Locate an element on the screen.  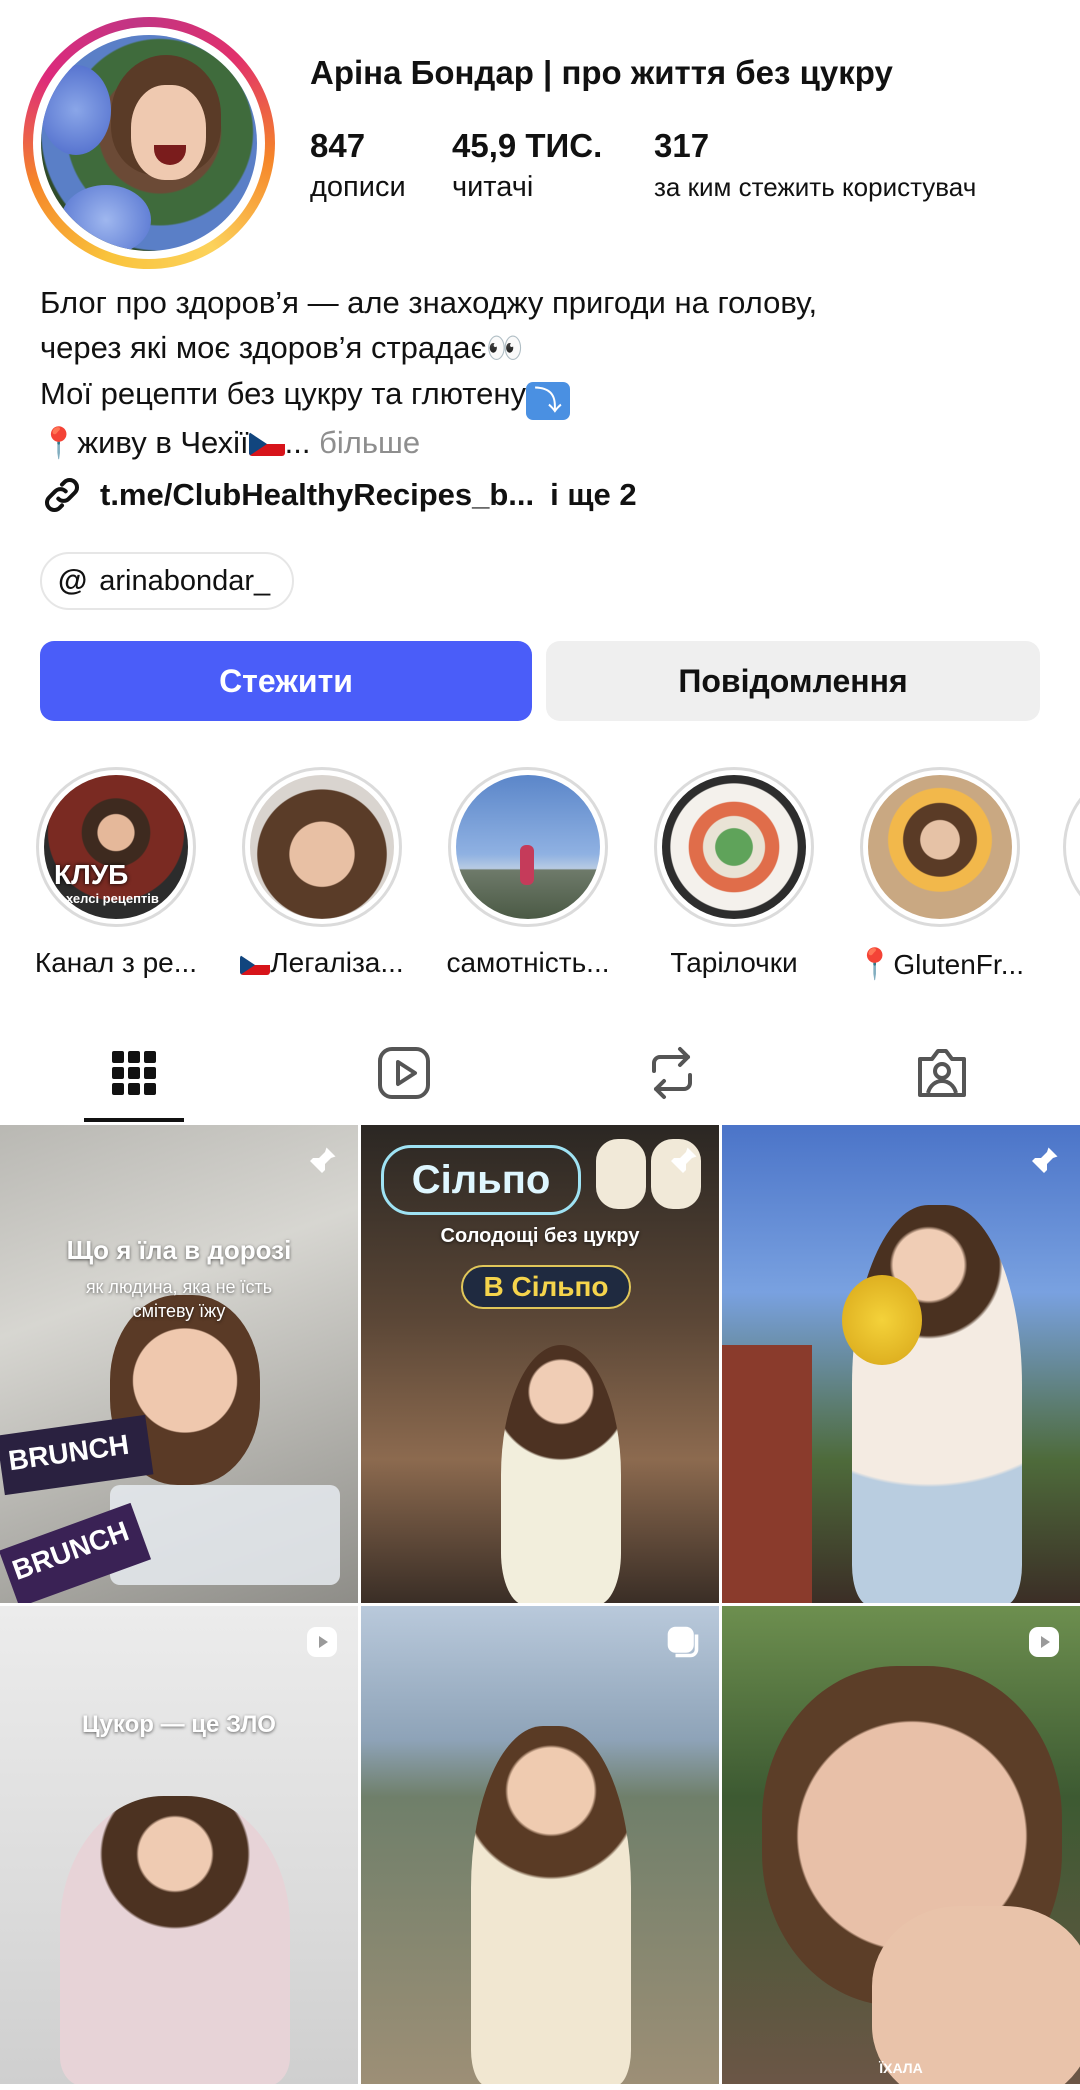
avatar is located at coordinates (149, 143).